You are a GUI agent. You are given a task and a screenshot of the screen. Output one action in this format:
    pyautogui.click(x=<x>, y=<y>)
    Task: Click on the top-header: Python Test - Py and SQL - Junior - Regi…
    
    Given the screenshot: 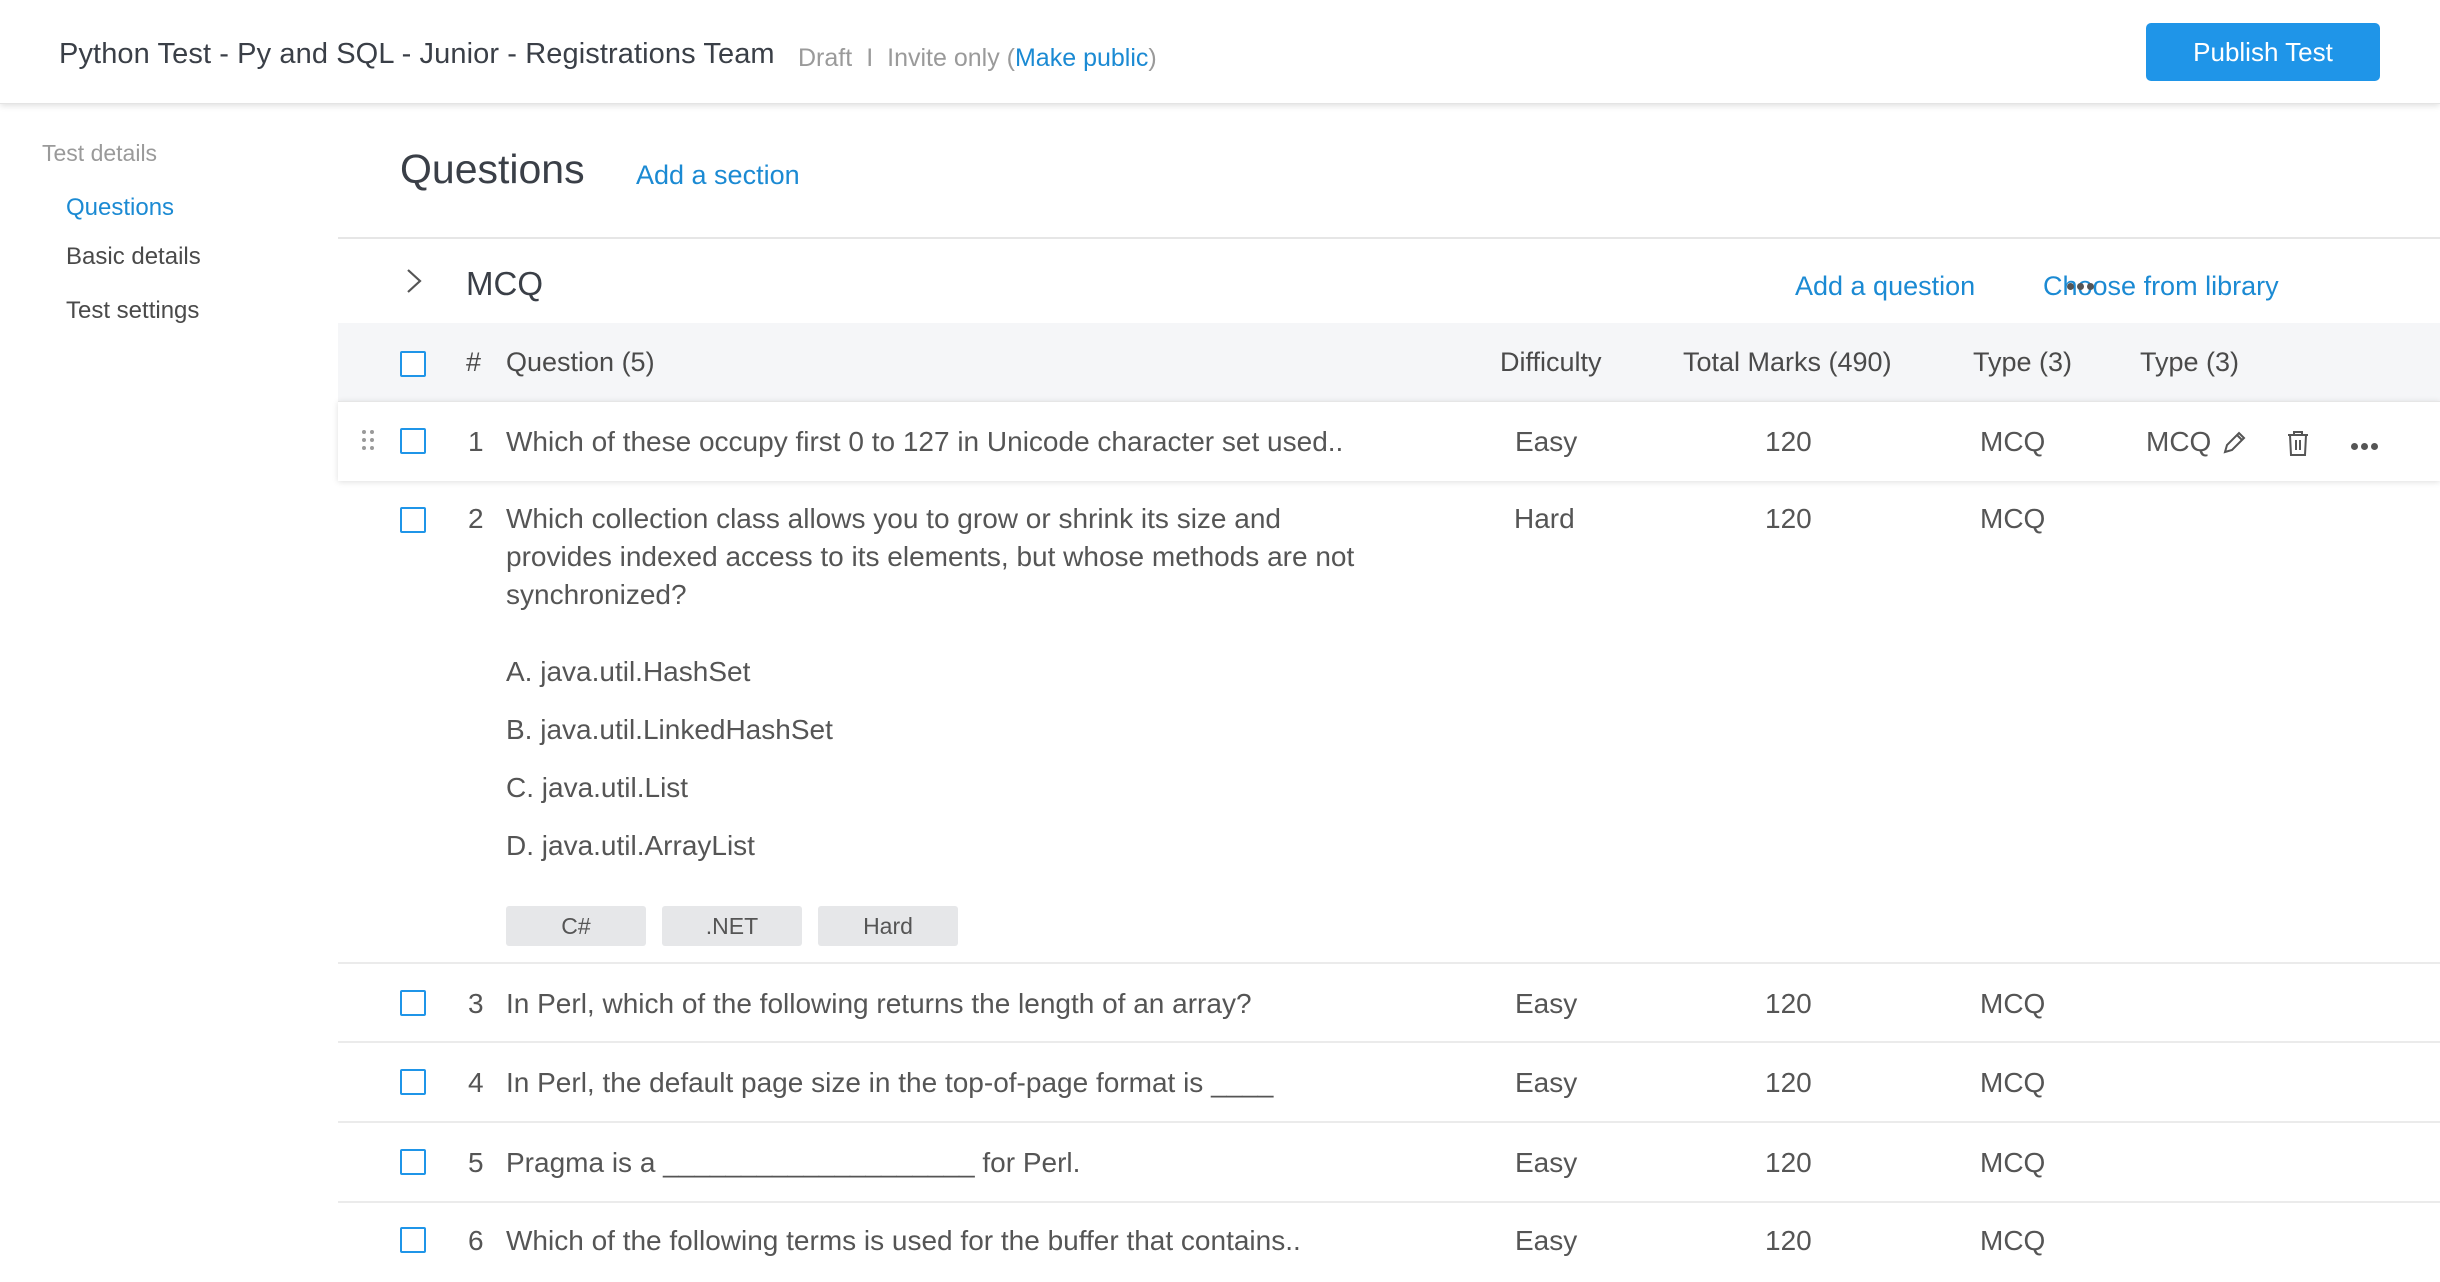 What is the action you would take?
    pyautogui.click(x=1220, y=52)
    